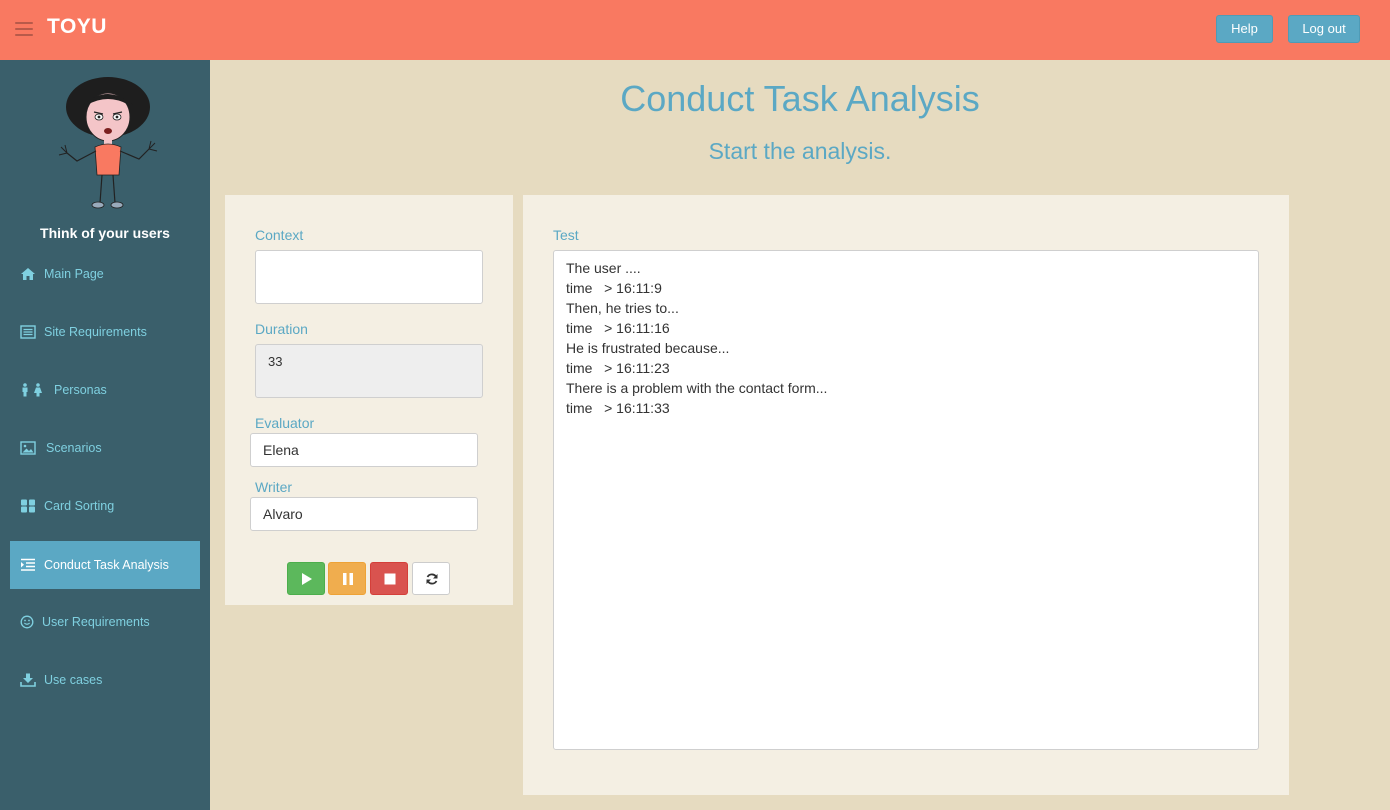 The width and height of the screenshot is (1390, 810). Describe the element at coordinates (74, 274) in the screenshot. I see `sidebar-item-label: Main Page` at that location.